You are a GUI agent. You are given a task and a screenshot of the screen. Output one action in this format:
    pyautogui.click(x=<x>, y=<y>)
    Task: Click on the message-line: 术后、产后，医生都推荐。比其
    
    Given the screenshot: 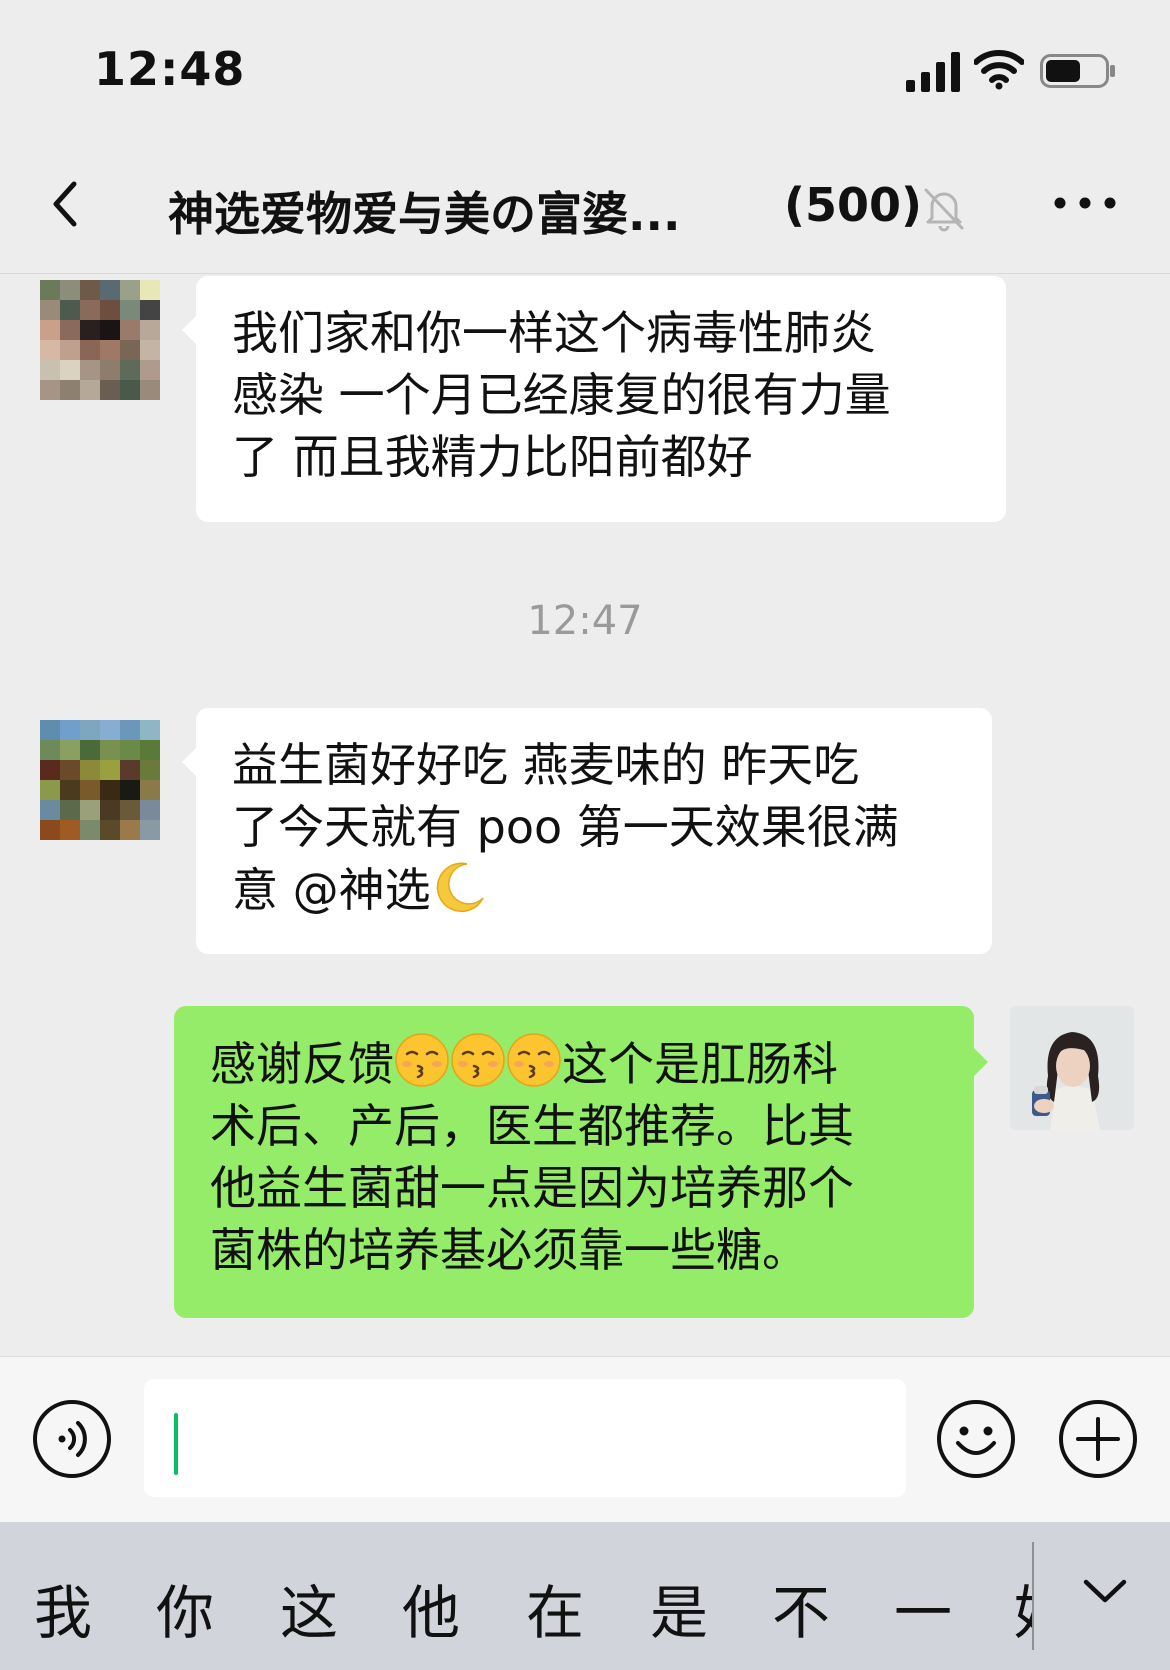 What is the action you would take?
    pyautogui.click(x=532, y=1126)
    